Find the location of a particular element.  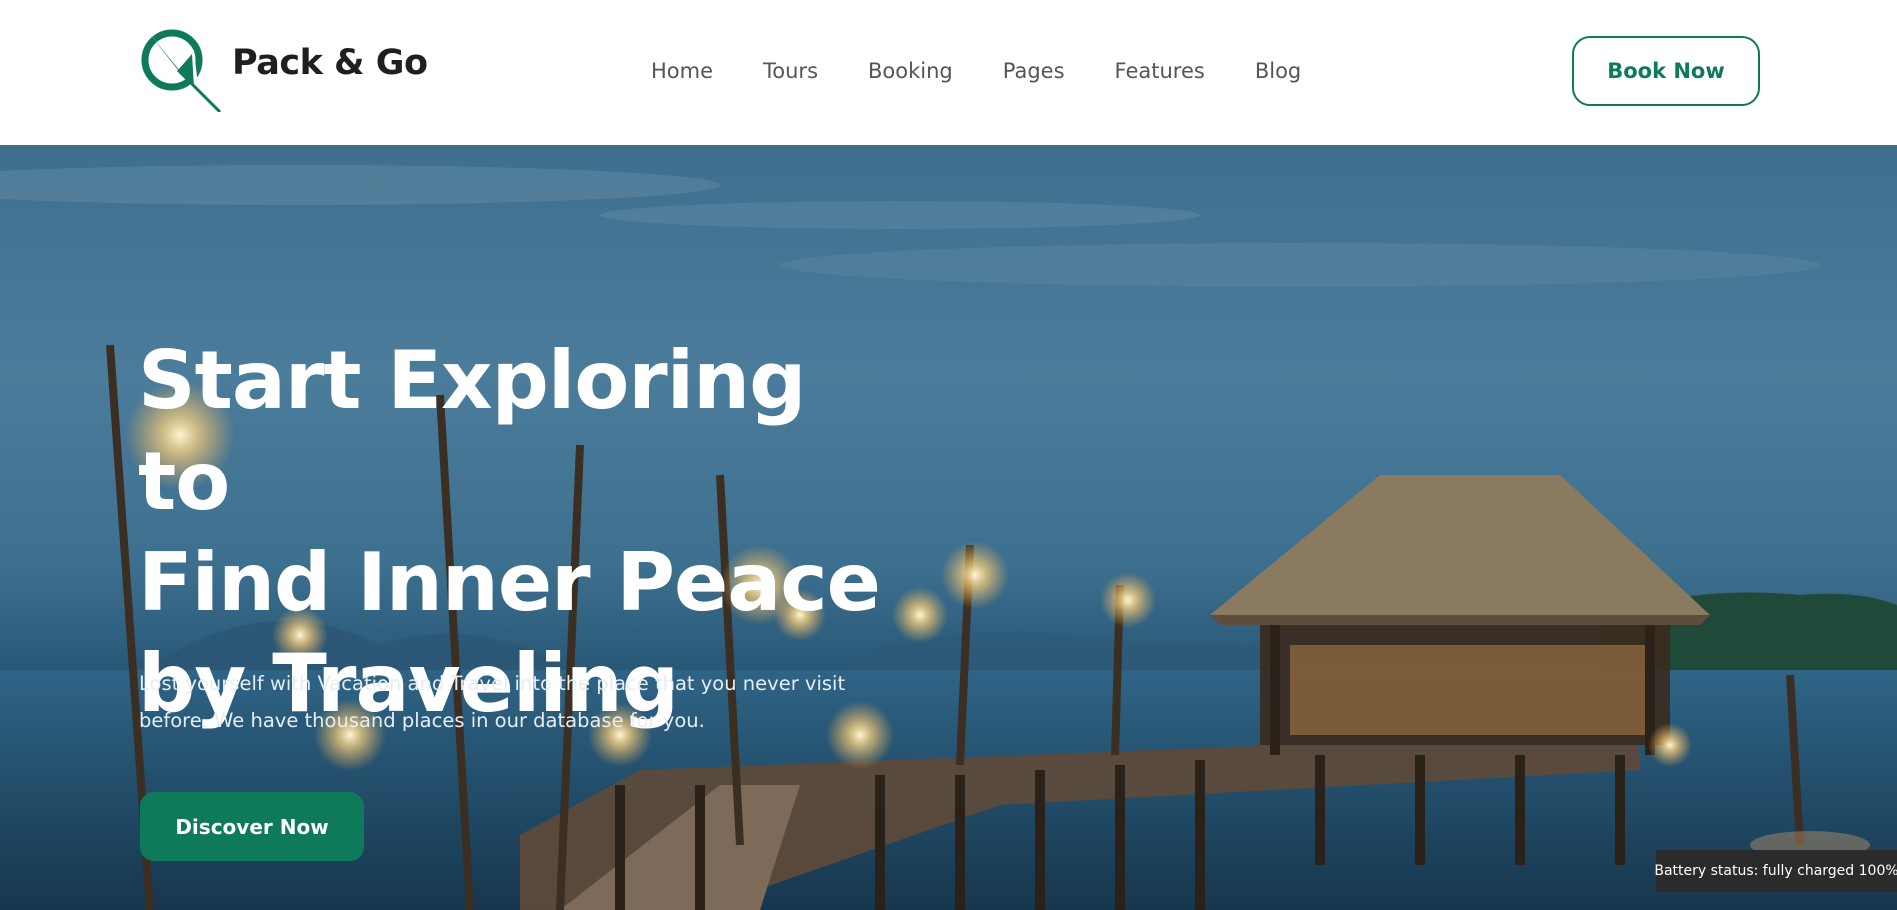

book-now-button: Book Now is located at coordinates (1666, 71).